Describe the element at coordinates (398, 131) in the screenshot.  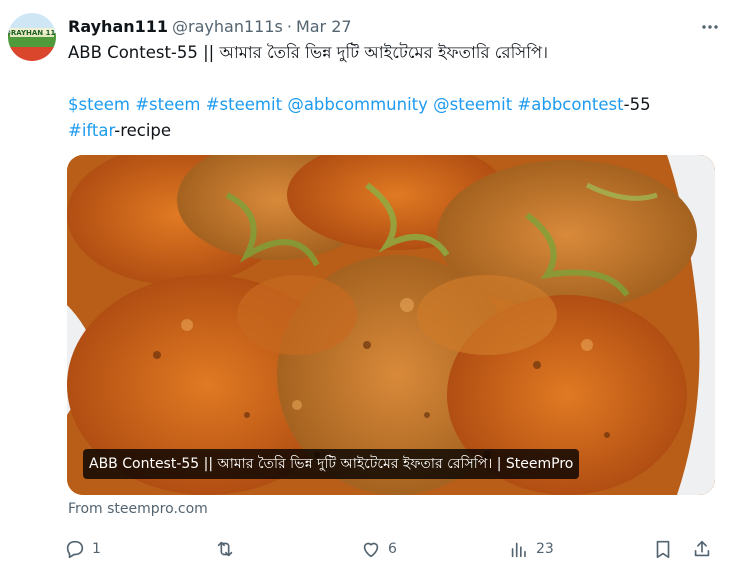
I see `hashtag-line-2: #iftar-recipe` at that location.